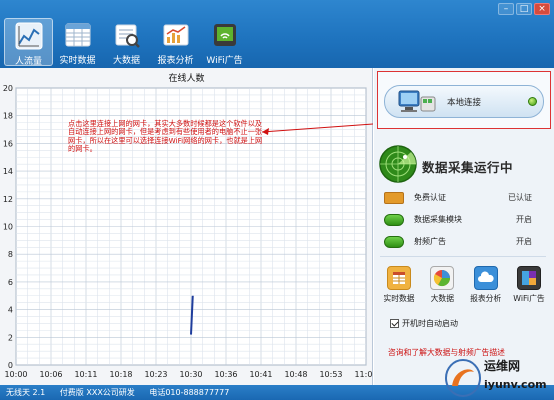  What do you see at coordinates (50, 374) in the screenshot?
I see `x-tick-label: 10:06` at bounding box center [50, 374].